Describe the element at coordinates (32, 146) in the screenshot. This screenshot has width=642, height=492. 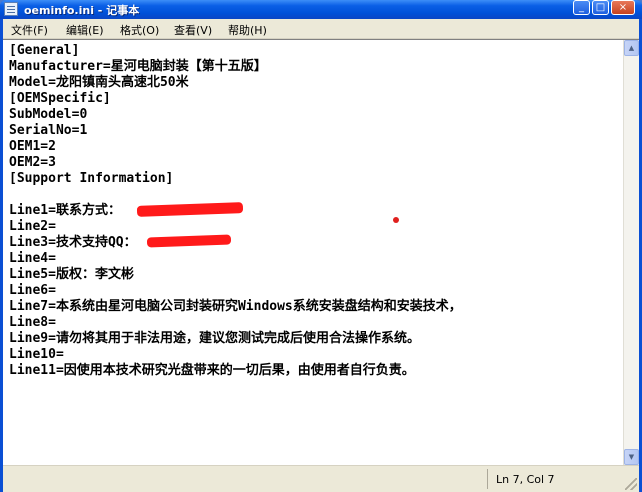
I see `text-line: OEM1=2` at that location.